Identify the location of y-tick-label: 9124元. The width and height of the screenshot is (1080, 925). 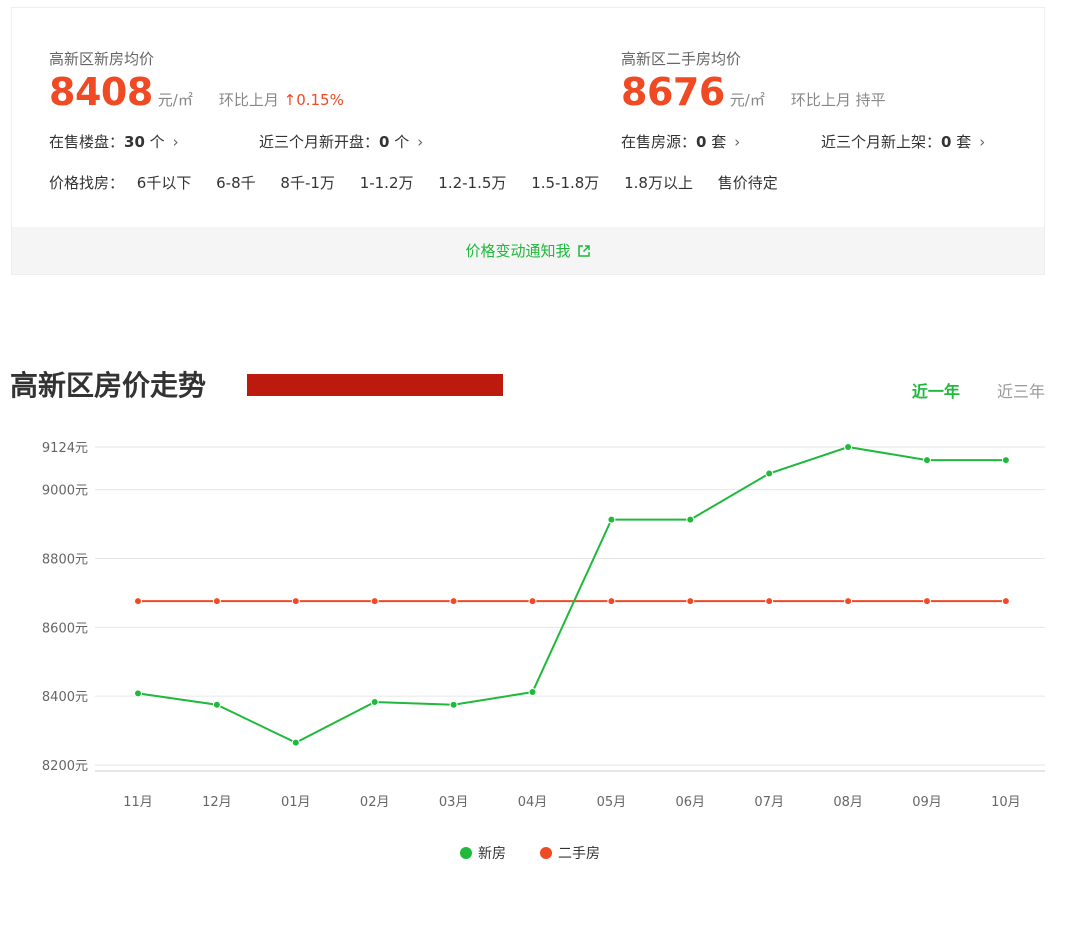
(65, 448).